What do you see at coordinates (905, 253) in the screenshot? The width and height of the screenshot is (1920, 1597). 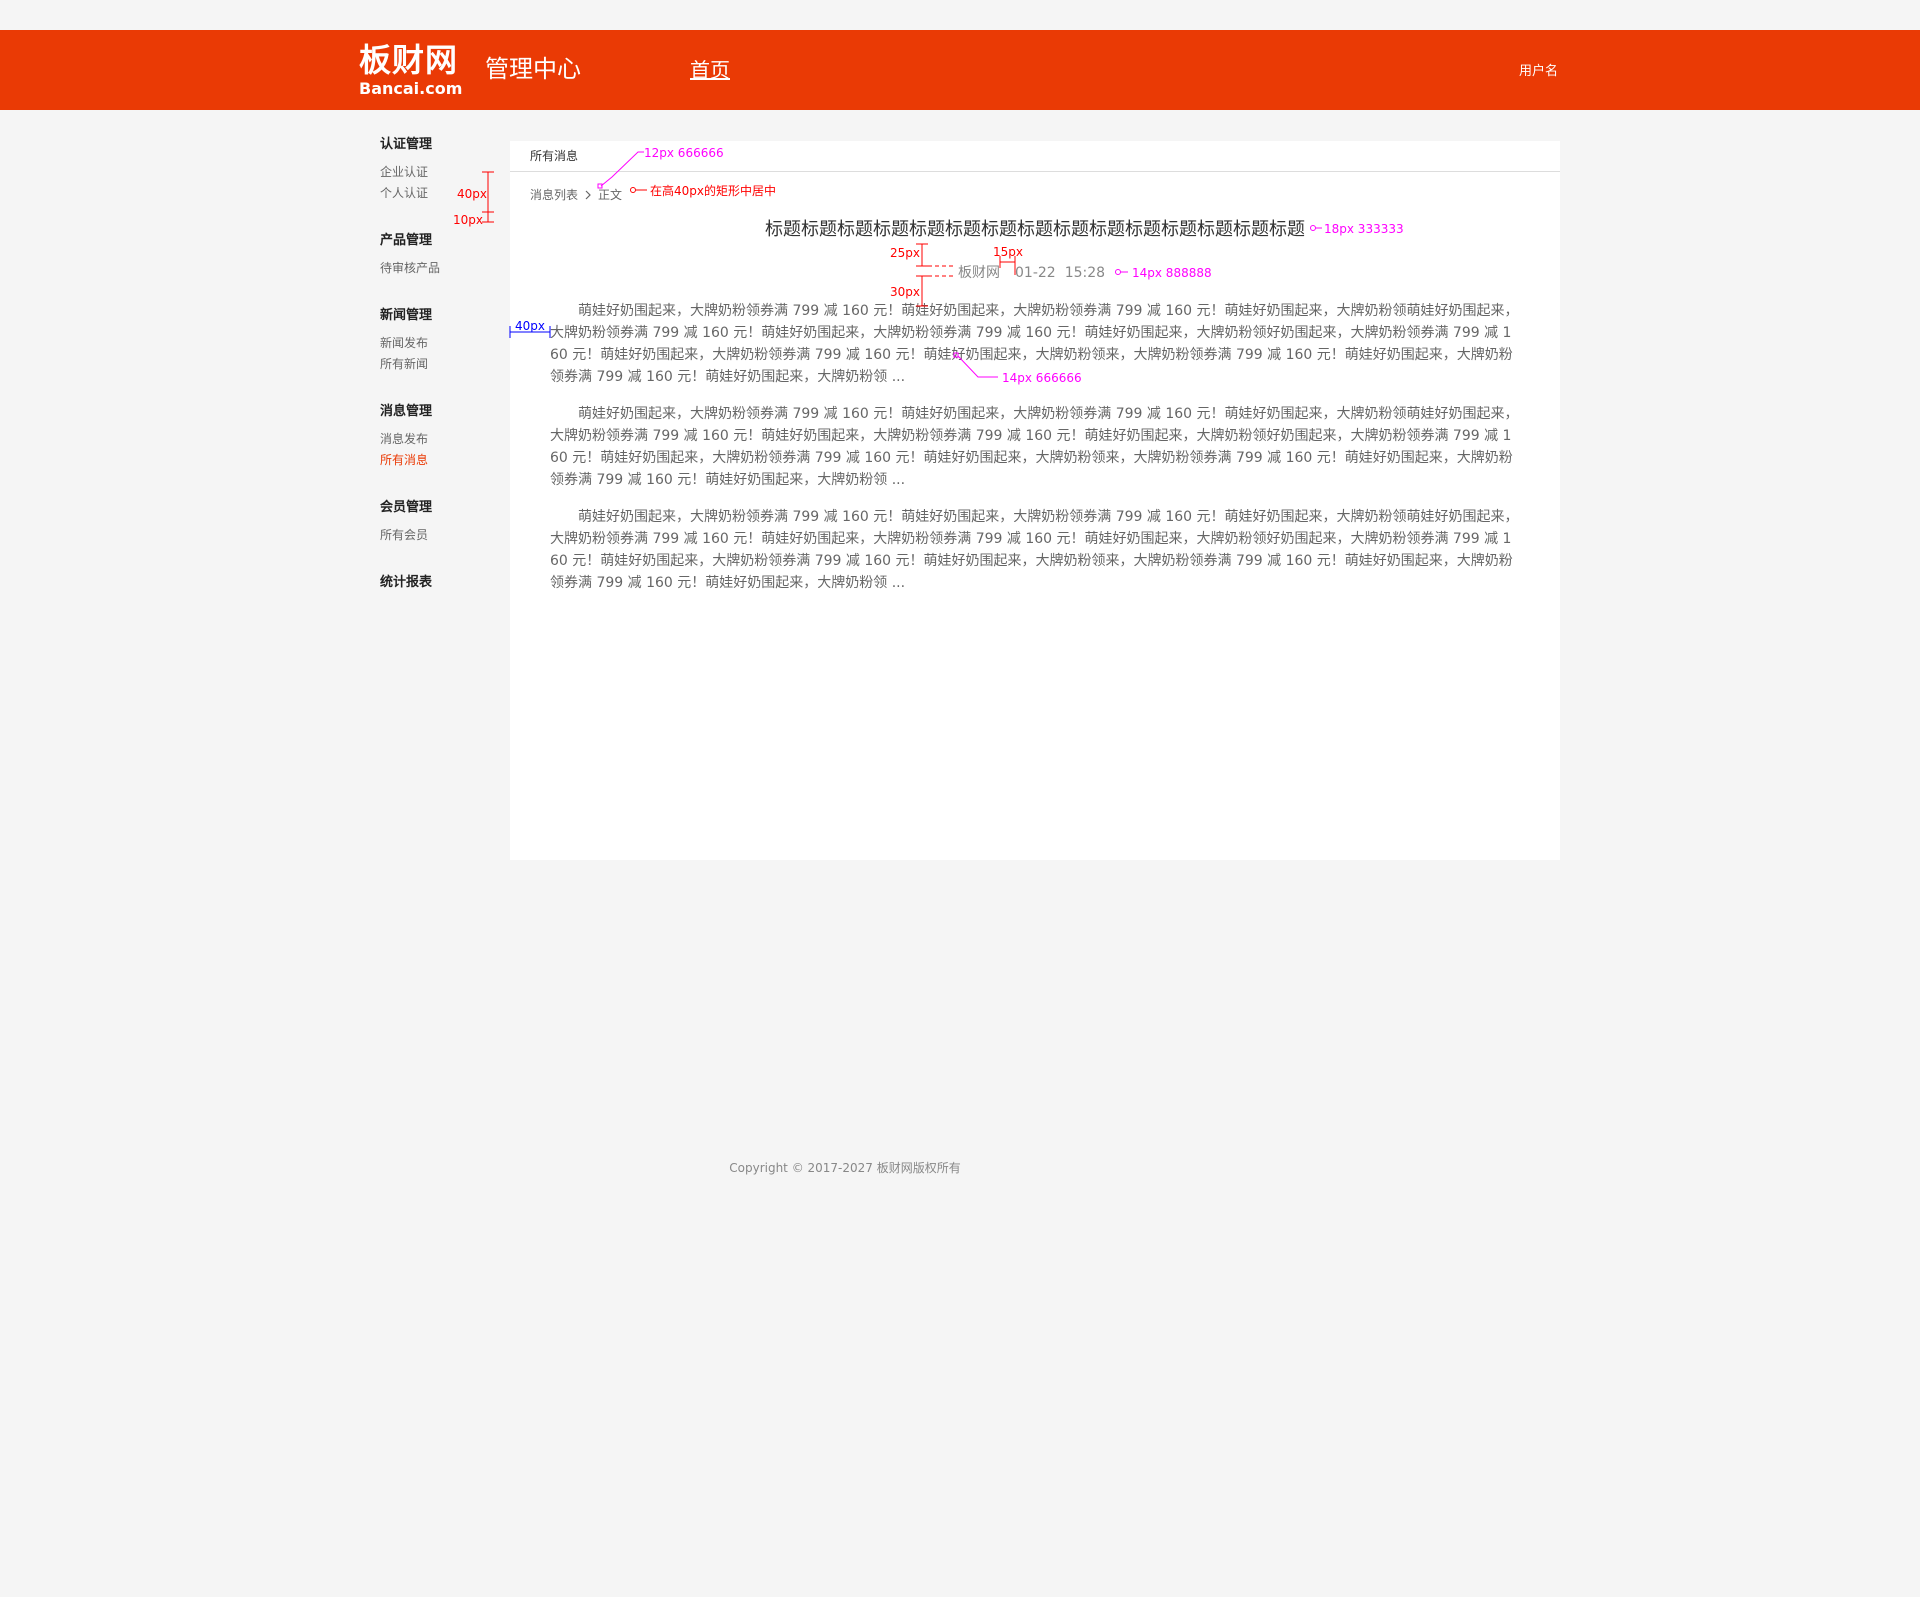 I see `annotation-gap-25: 25px` at bounding box center [905, 253].